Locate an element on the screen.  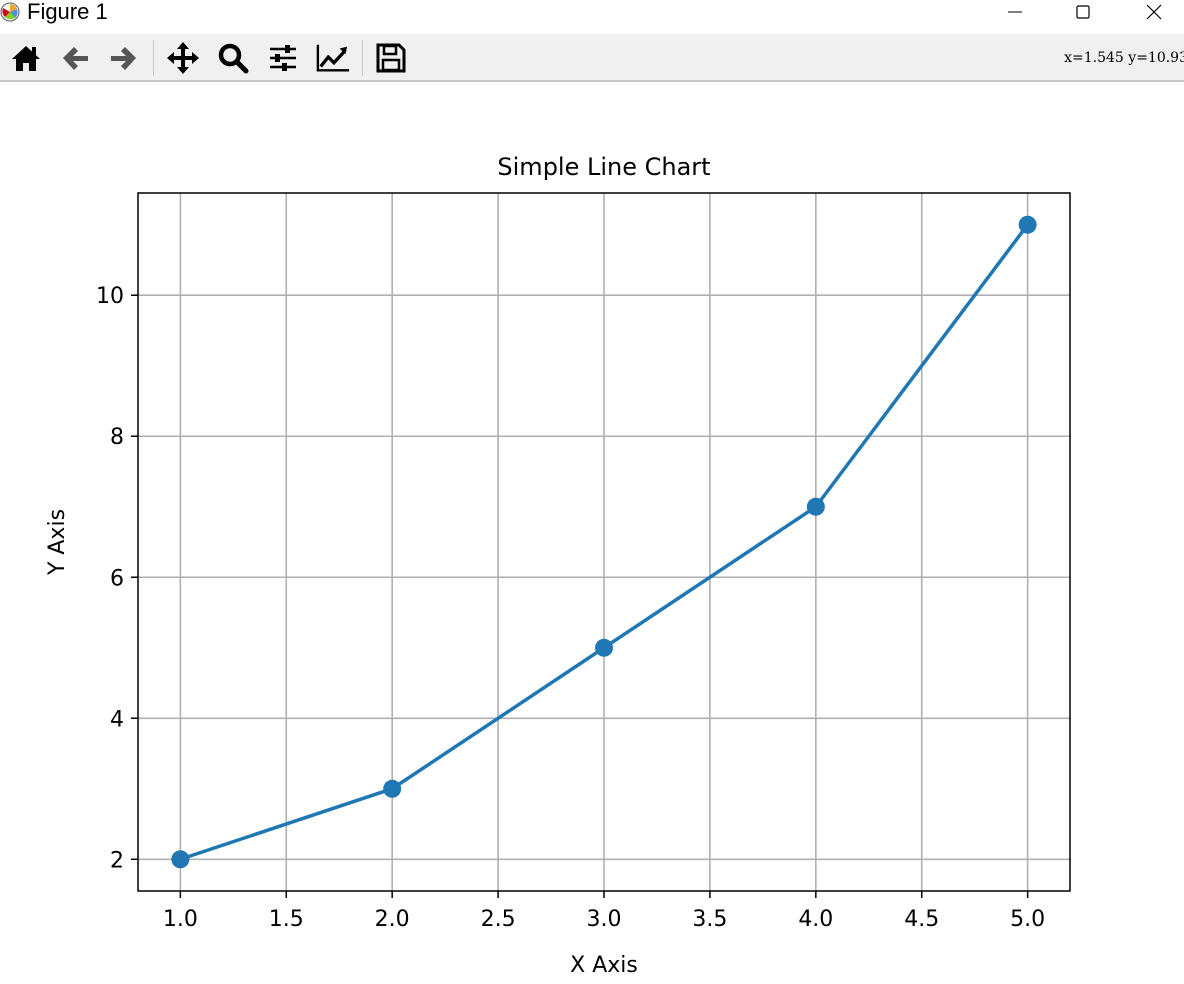
home-button is located at coordinates (26, 58).